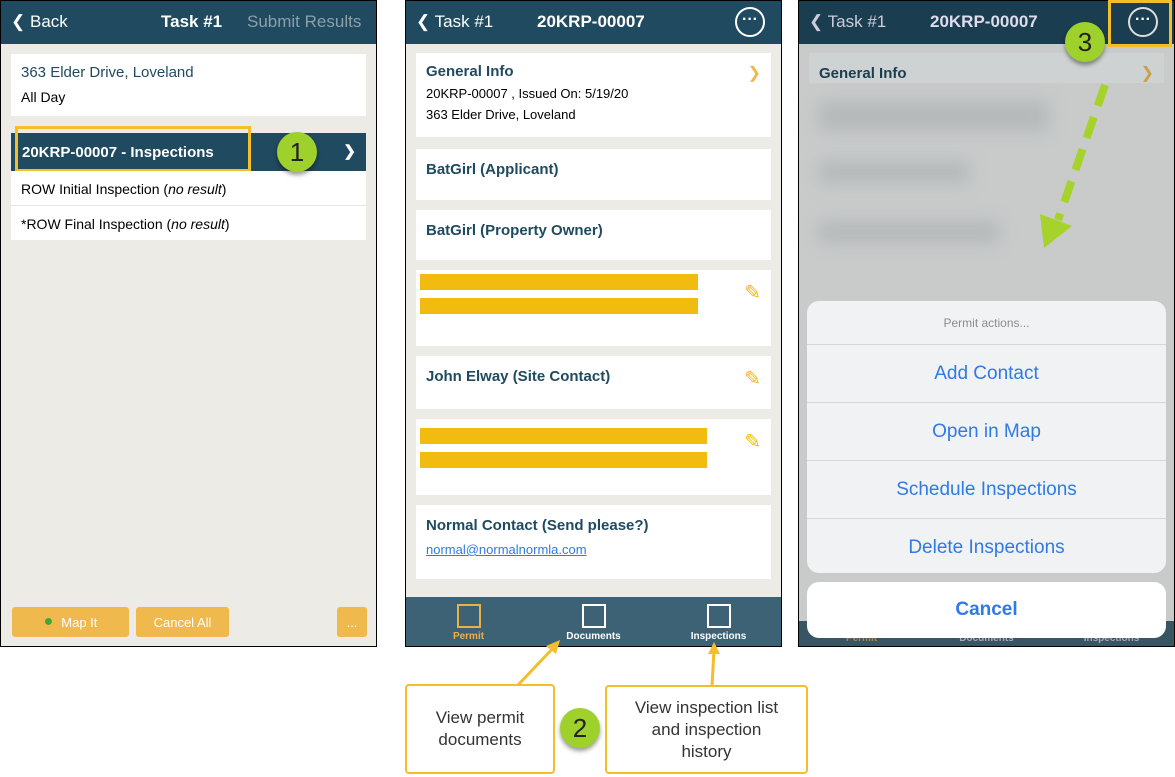 The width and height of the screenshot is (1175, 777). Describe the element at coordinates (986, 610) in the screenshot. I see `cancel-button: Cancel` at that location.